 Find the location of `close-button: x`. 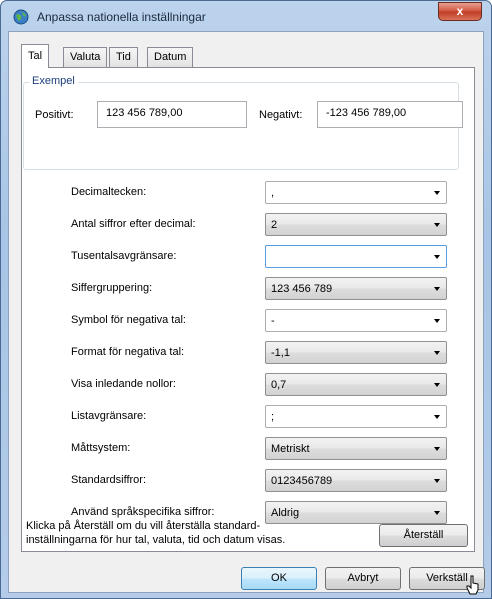

close-button: x is located at coordinates (460, 11).